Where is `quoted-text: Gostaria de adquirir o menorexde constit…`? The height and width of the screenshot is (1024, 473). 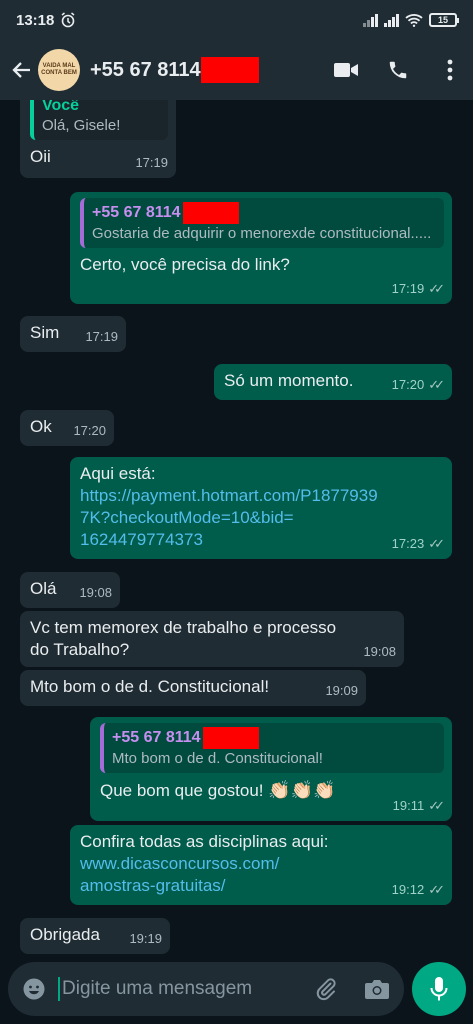
quoted-text: Gostaria de adquirir o menorexde constit… is located at coordinates (262, 233).